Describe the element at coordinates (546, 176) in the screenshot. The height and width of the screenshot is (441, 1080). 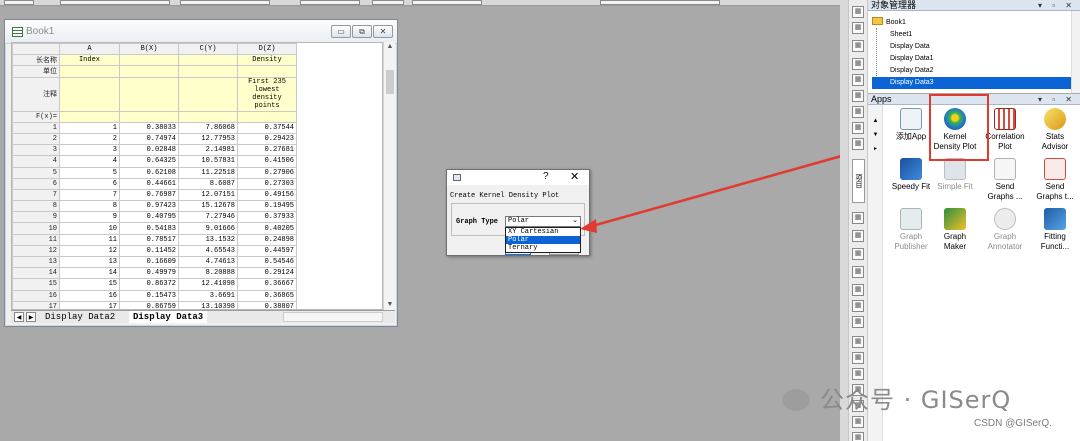
I see `help-icon: ?` at that location.